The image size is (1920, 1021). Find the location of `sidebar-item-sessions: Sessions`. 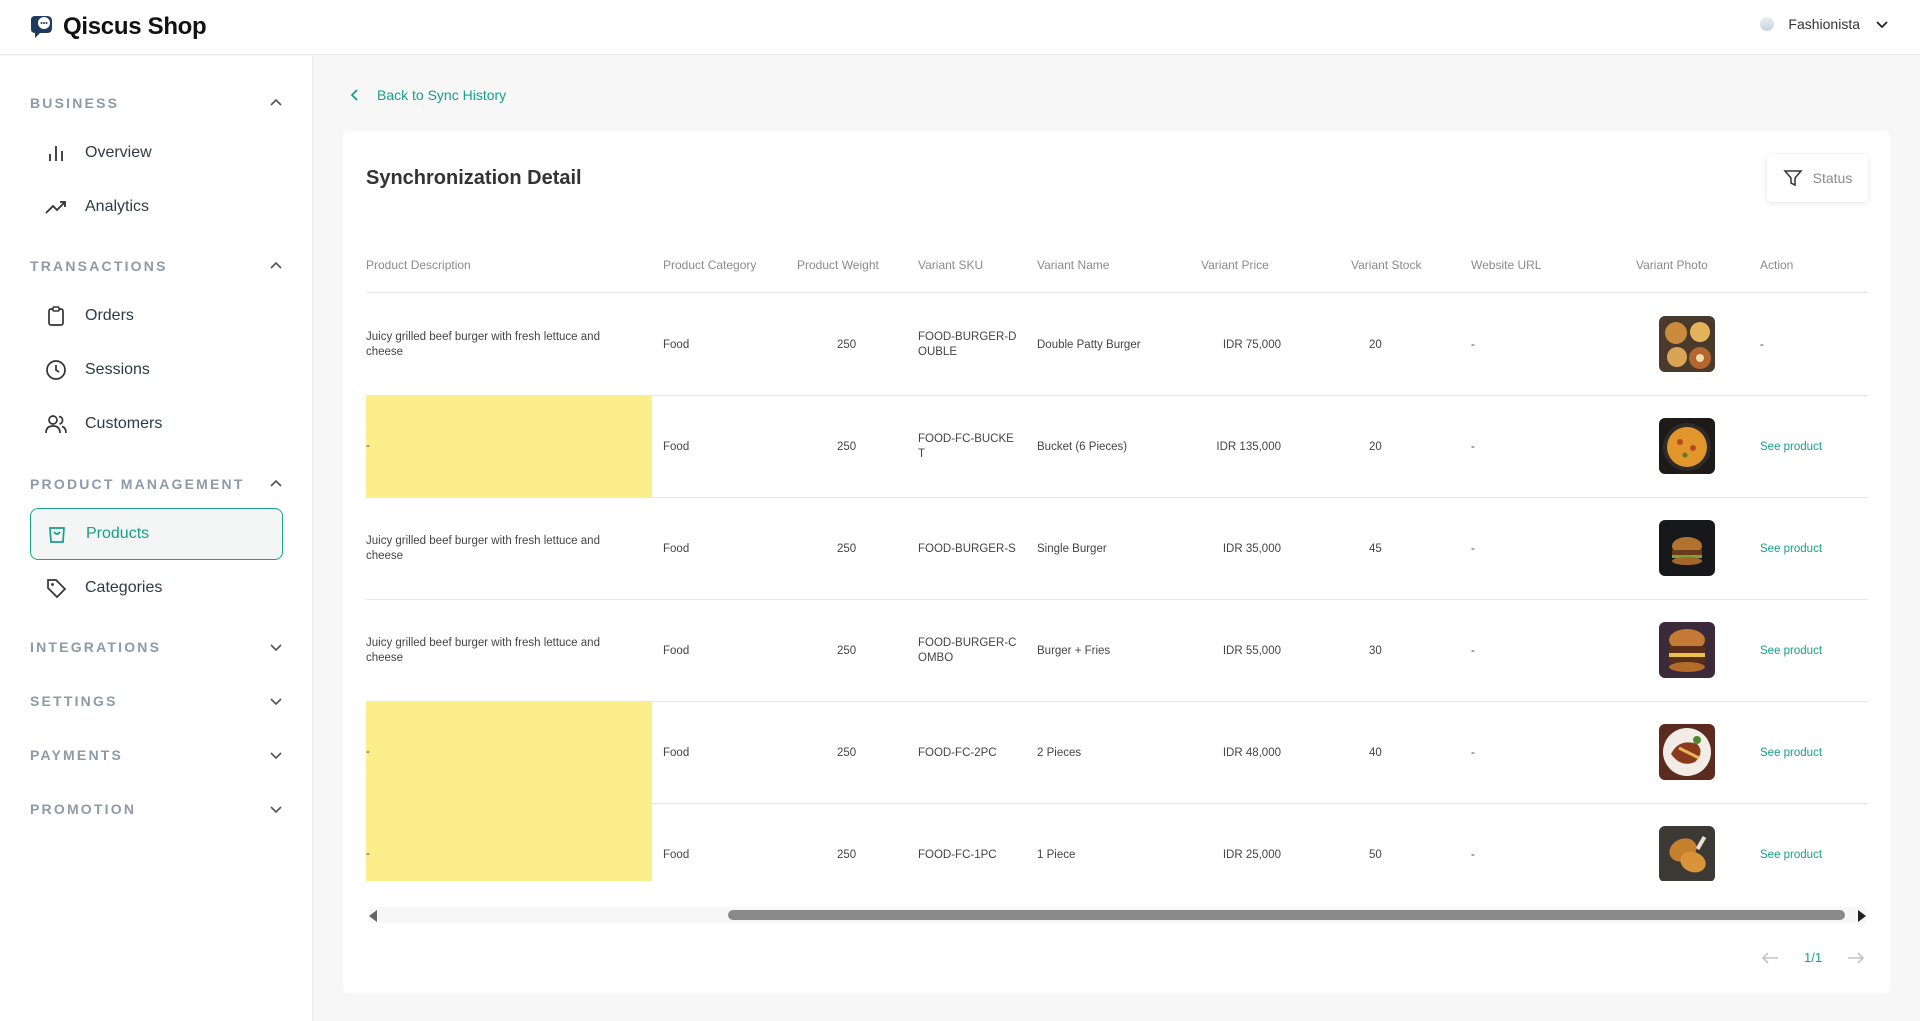

sidebar-item-sessions: Sessions is located at coordinates (156, 370).